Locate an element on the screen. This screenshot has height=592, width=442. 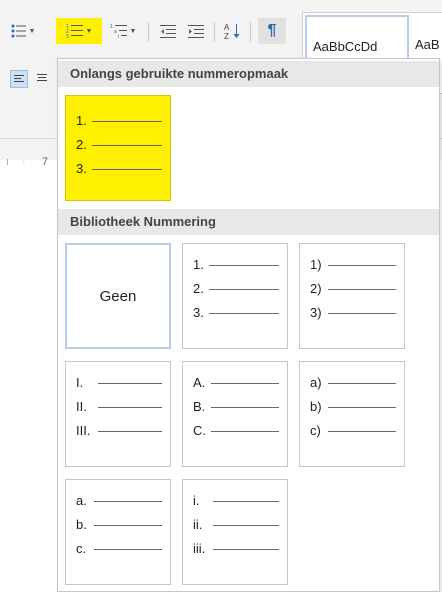
numbering-format-alpha-lower-paren: a) b) c) is located at coordinates (352, 414).